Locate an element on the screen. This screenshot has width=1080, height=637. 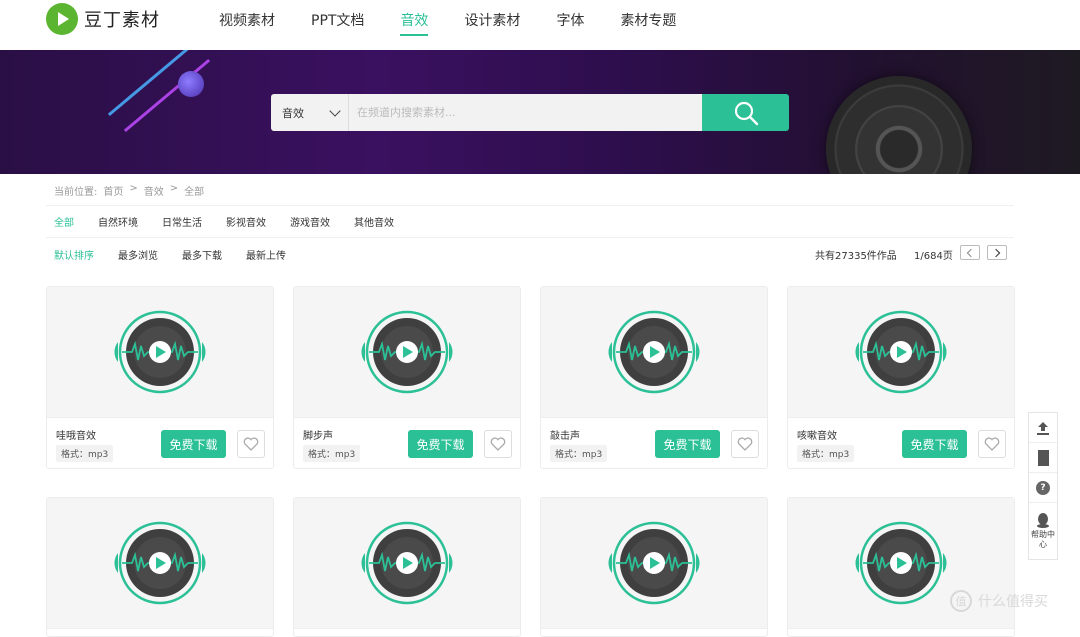
site-logo: 豆丁素材 is located at coordinates (103, 19).